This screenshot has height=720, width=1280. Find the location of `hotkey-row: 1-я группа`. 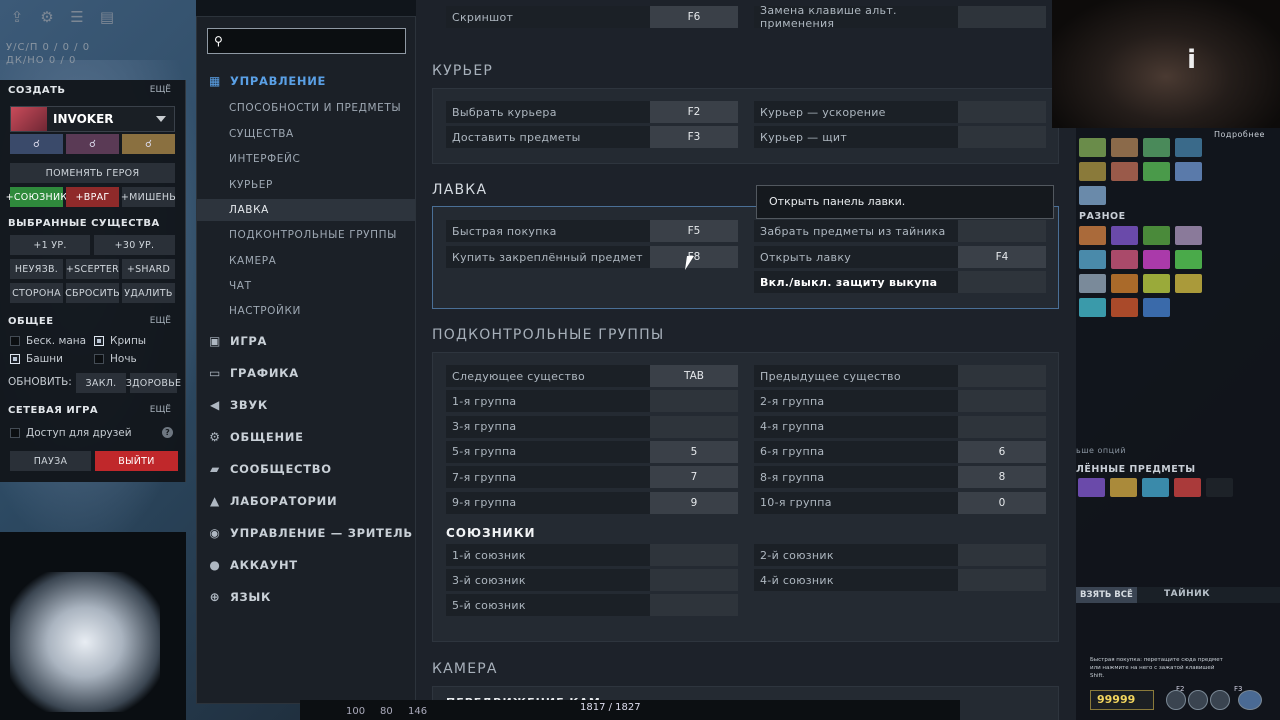

hotkey-row: 1-я группа is located at coordinates (592, 401).